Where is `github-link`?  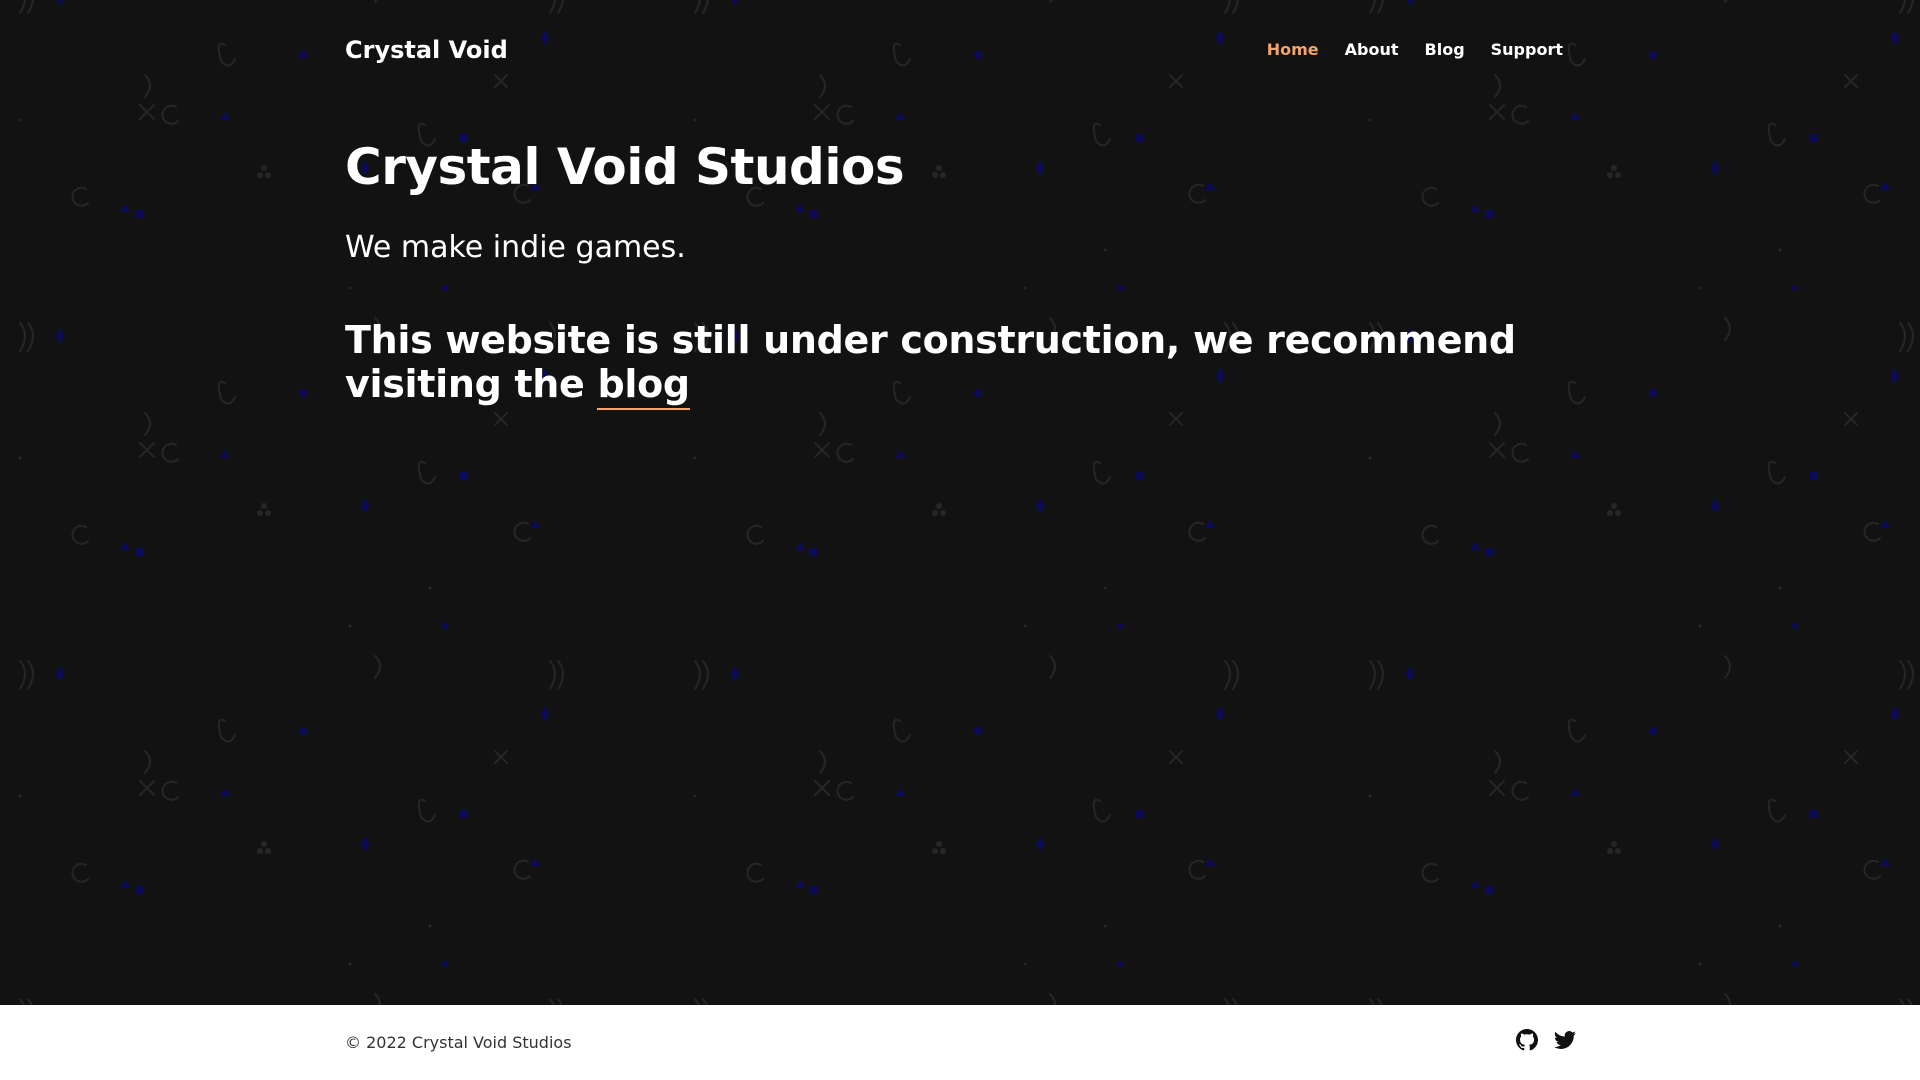 github-link is located at coordinates (1527, 1040).